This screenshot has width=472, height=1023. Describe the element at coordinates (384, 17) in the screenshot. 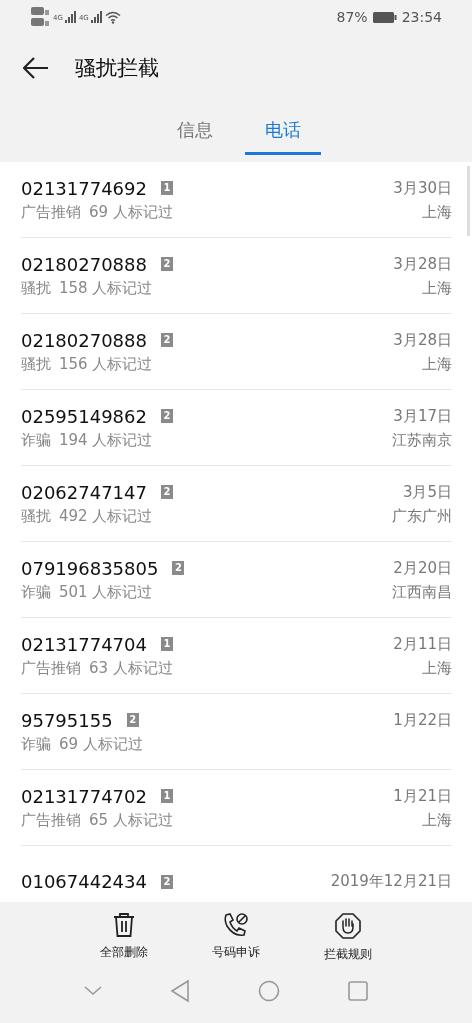

I see `battery-icon` at that location.